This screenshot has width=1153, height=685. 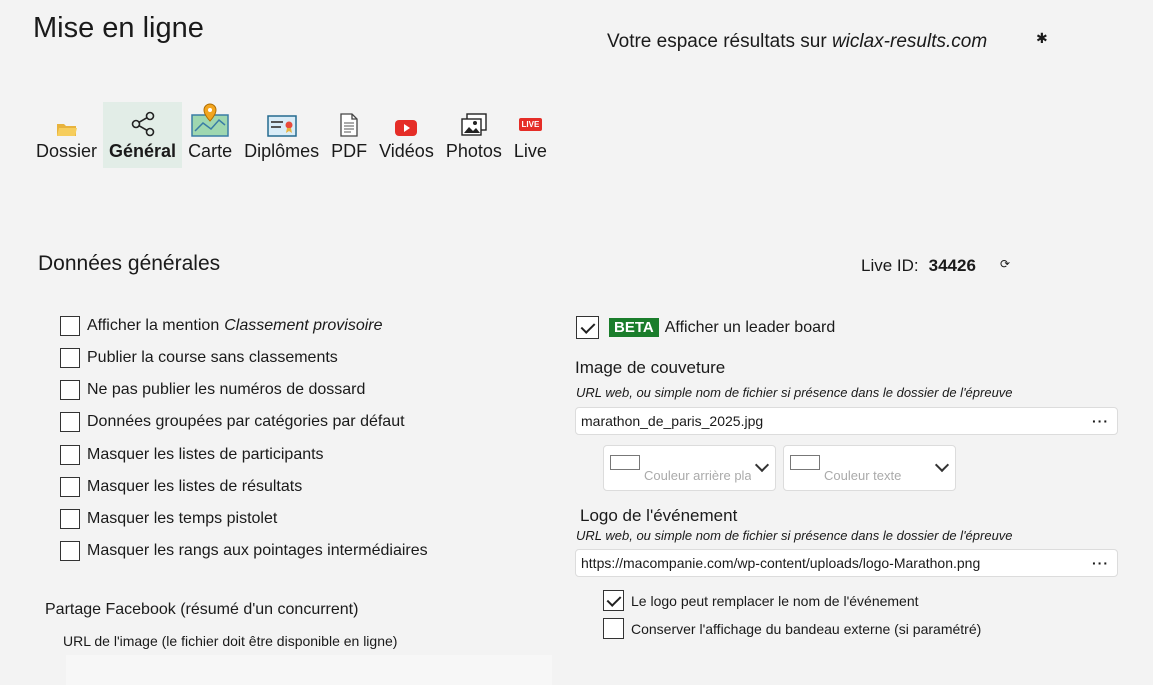 I want to click on refresh-icon: ⟳, so click(x=1005, y=264).